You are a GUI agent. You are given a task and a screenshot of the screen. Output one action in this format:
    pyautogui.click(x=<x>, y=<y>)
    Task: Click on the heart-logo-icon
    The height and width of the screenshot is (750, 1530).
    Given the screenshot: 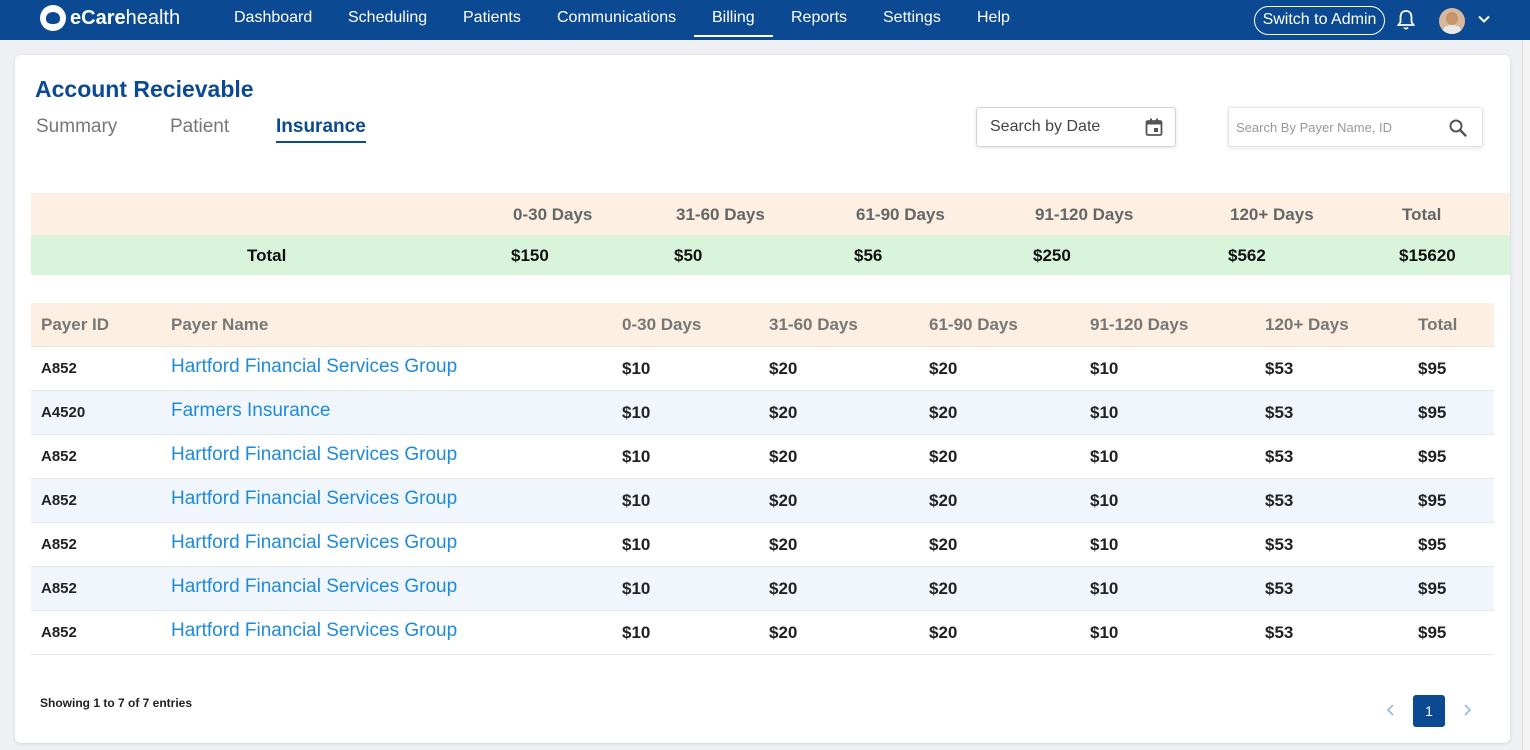 What is the action you would take?
    pyautogui.click(x=53, y=18)
    